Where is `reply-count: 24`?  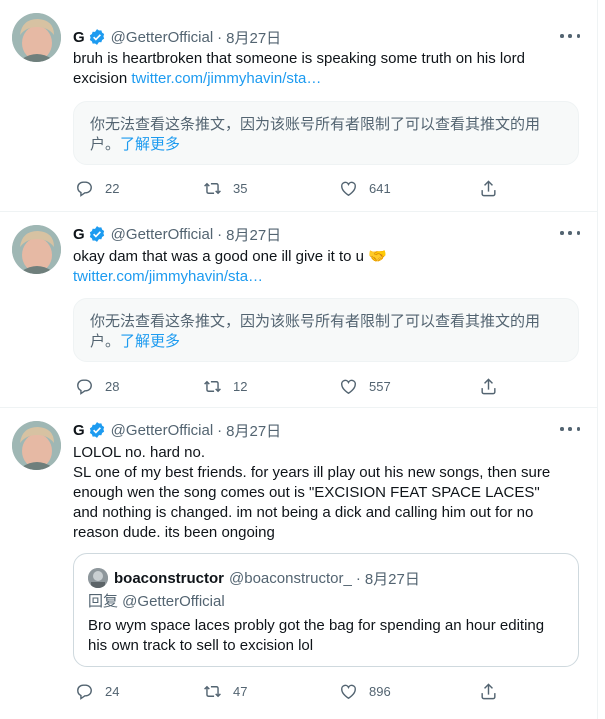
reply-count: 24 is located at coordinates (112, 691).